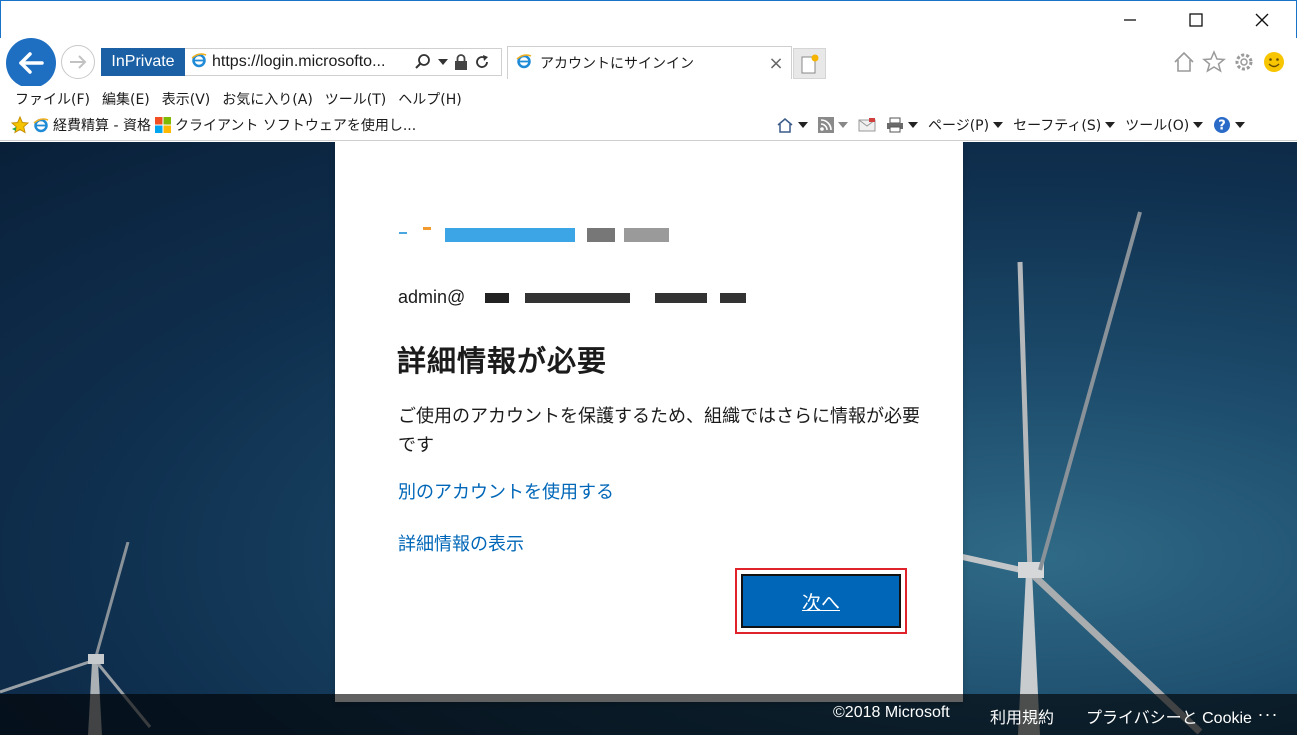 The image size is (1297, 735). I want to click on feeds-caret-icon, so click(843, 125).